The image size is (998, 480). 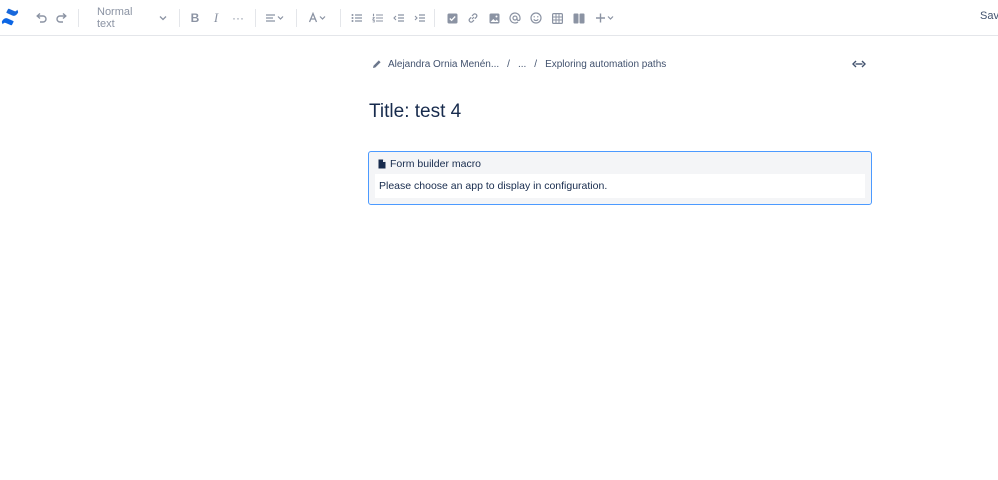 What do you see at coordinates (275, 18) in the screenshot?
I see `alignment-dropdown` at bounding box center [275, 18].